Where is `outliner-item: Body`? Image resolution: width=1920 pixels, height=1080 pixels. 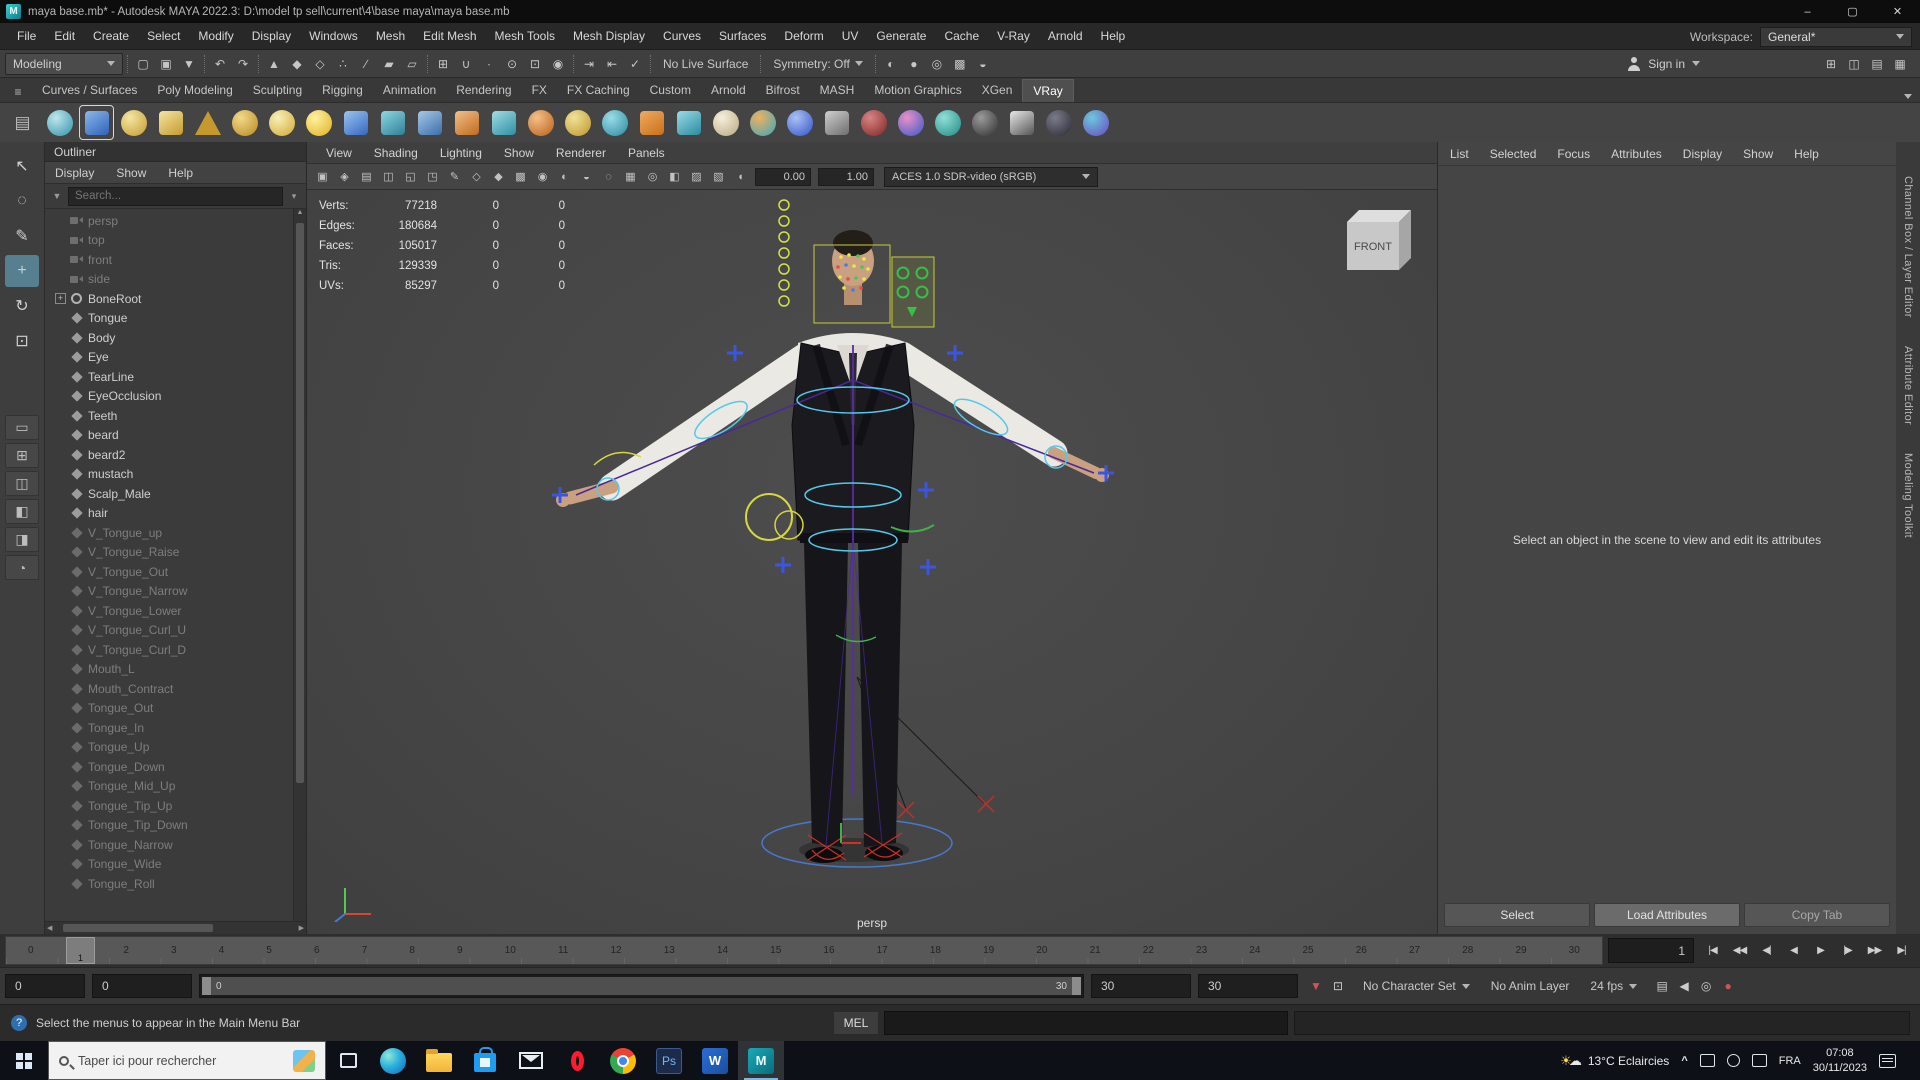 outliner-item: Body is located at coordinates (169, 338).